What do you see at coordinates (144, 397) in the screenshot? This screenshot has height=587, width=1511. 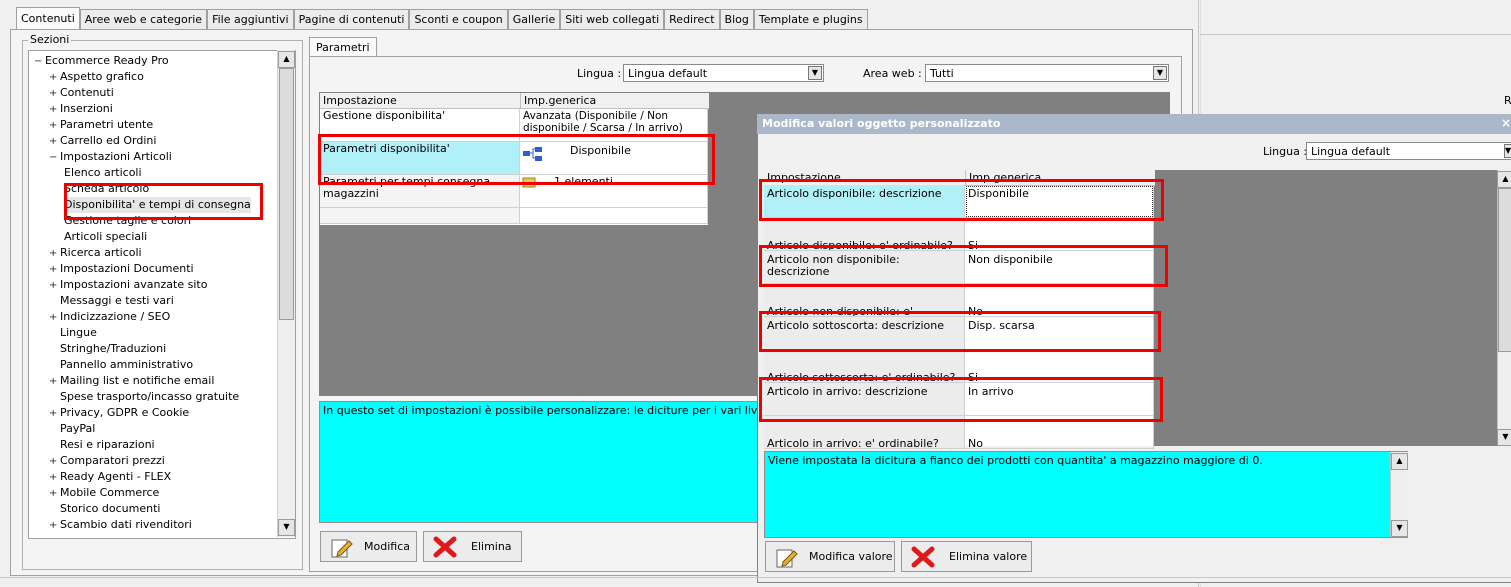 I see `tree-item: Spese trasporto/incasso gratuite` at bounding box center [144, 397].